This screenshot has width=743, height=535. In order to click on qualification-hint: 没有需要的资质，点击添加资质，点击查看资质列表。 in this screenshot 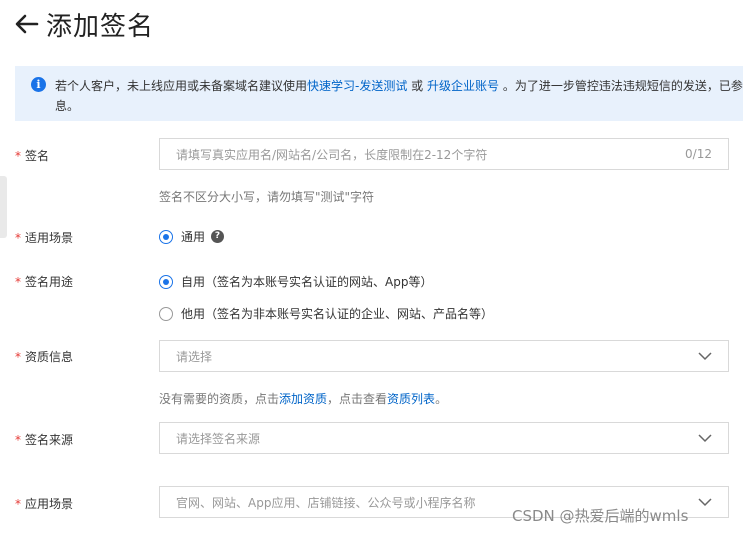, I will do `click(303, 399)`.